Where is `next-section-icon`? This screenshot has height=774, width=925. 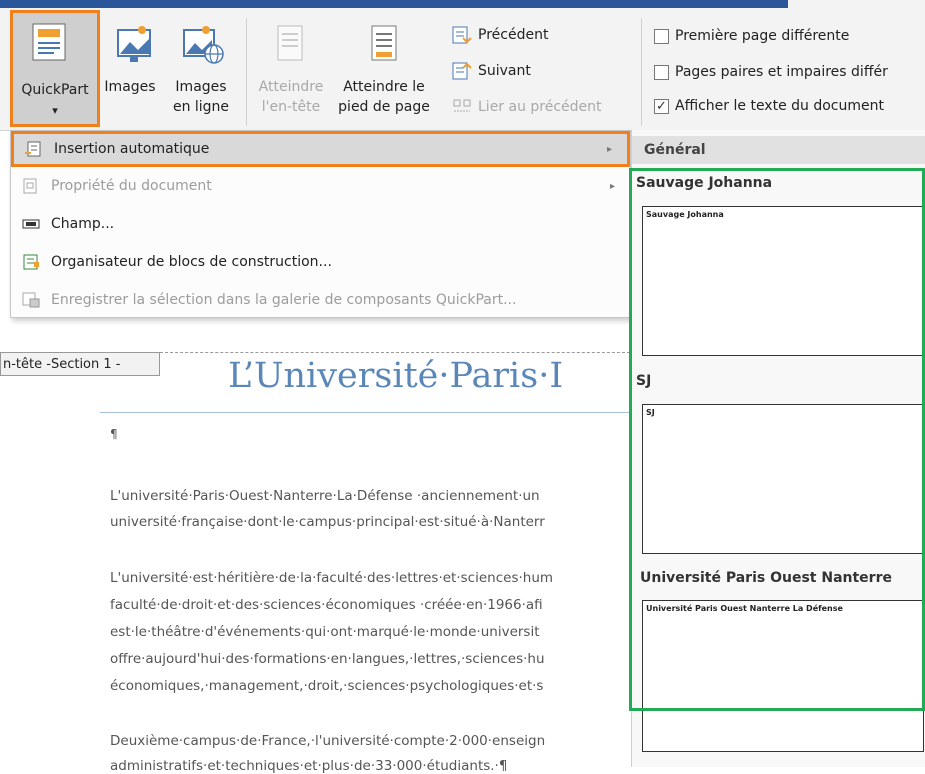 next-section-icon is located at coordinates (462, 71).